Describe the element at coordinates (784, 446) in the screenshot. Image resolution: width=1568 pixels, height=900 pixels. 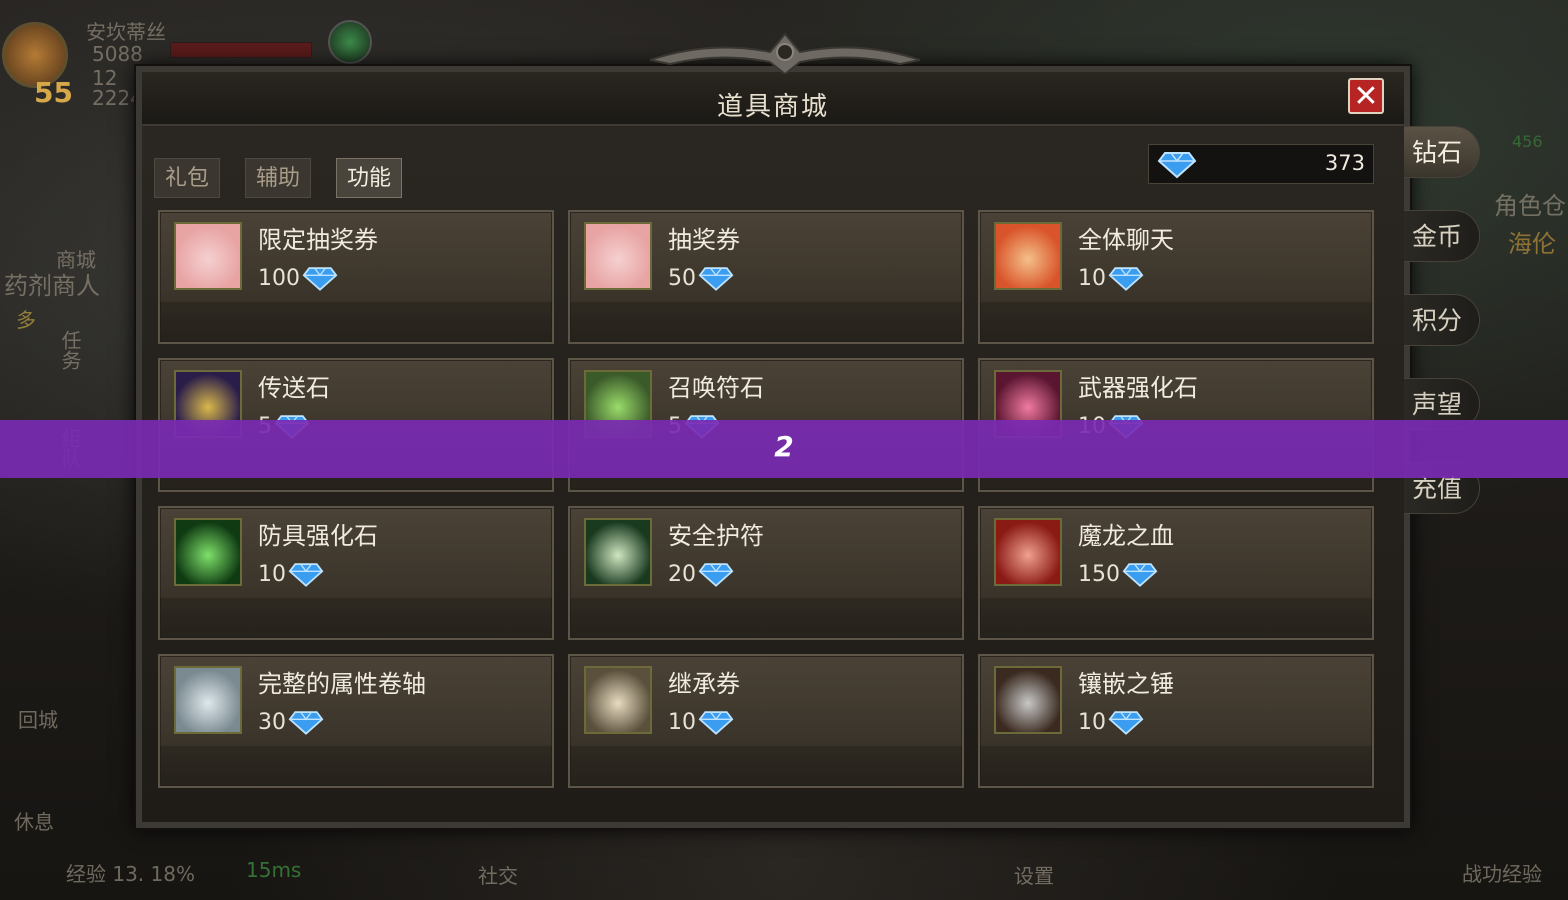
I see `banner-text: 2` at that location.